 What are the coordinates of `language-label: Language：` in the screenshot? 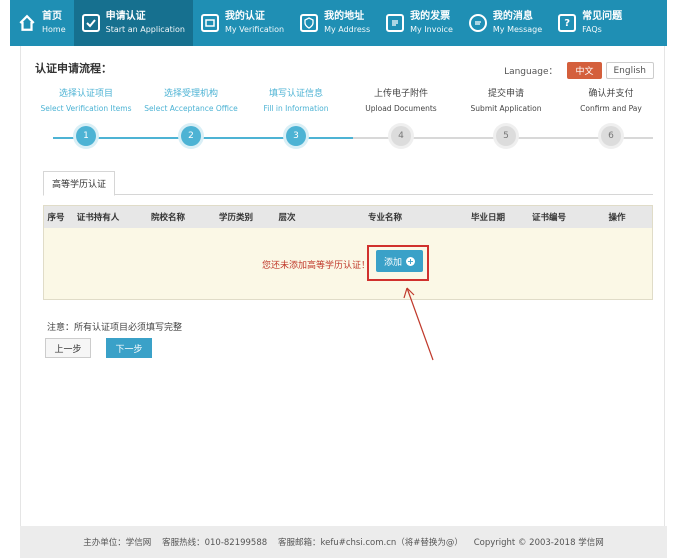 It's located at (531, 72).